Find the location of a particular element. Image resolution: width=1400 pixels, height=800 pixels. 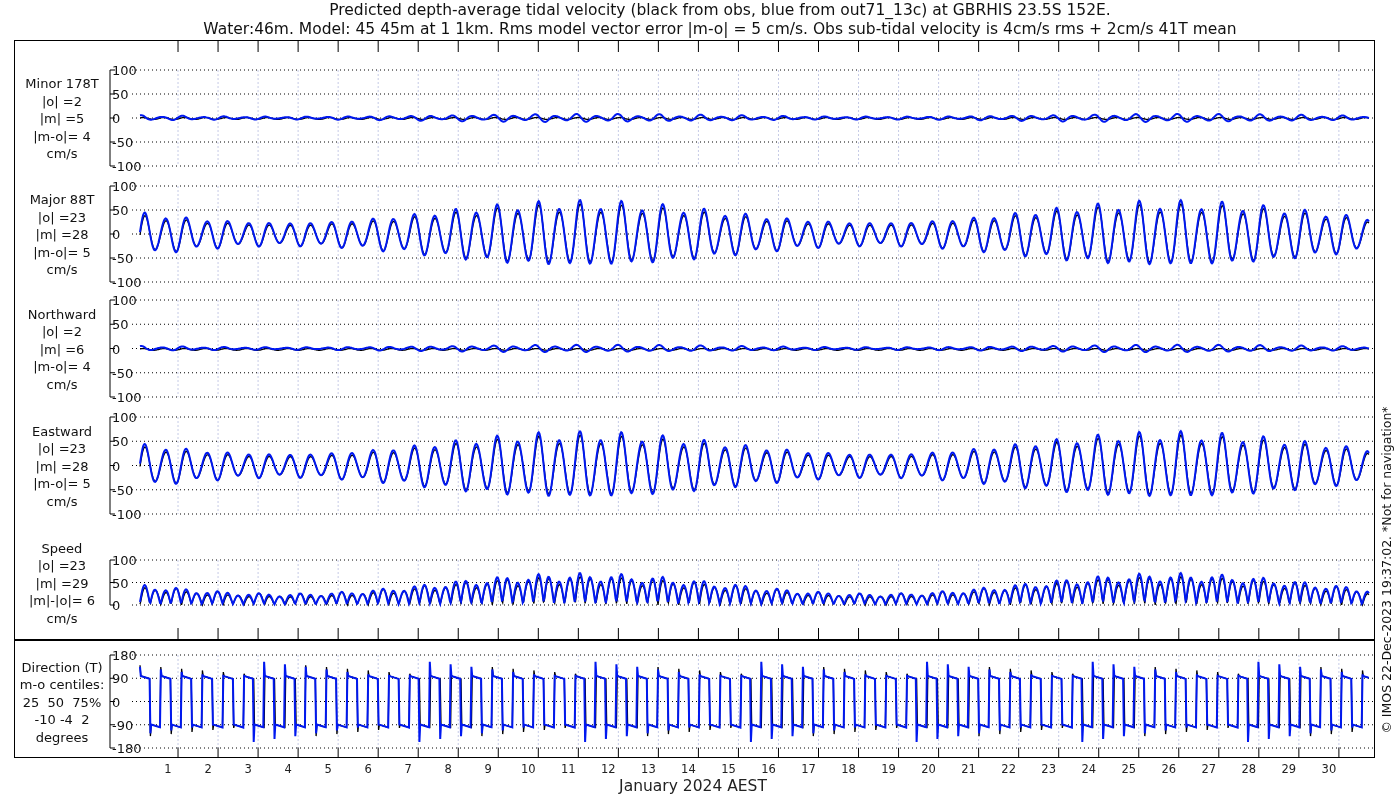

chart-title: Water:46m. Model: 45 45m at 1 1km. Rms model vector error |m-o| = 5 cm/s. Obs sub-tidal velocity is 4cm/s rms + 2cm/s 41T mean is located at coordinates (720, 29).